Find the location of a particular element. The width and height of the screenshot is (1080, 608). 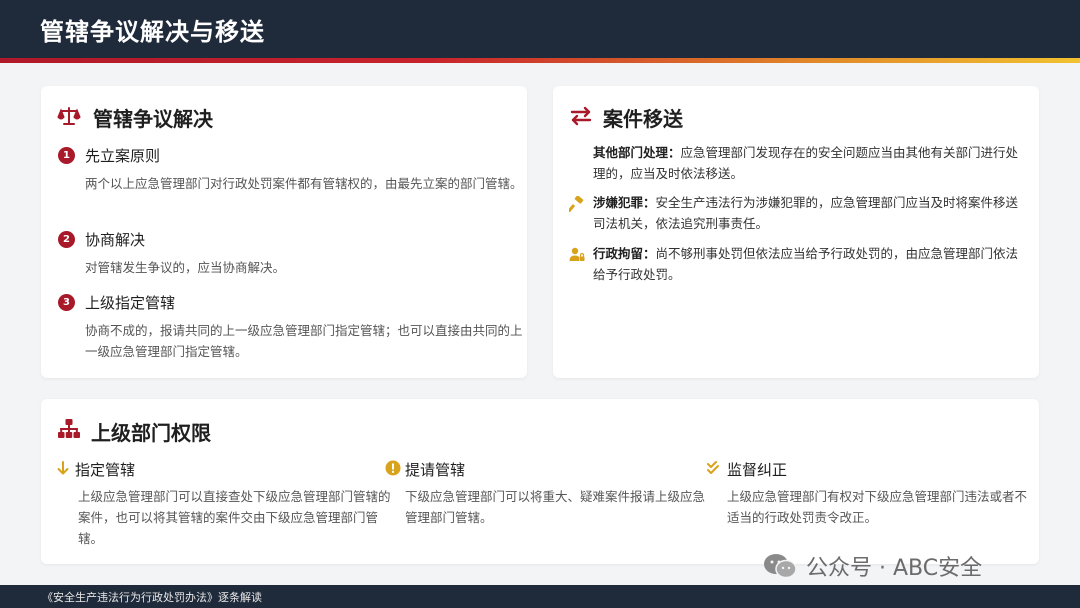

step-number-3: 3 is located at coordinates (66, 302).